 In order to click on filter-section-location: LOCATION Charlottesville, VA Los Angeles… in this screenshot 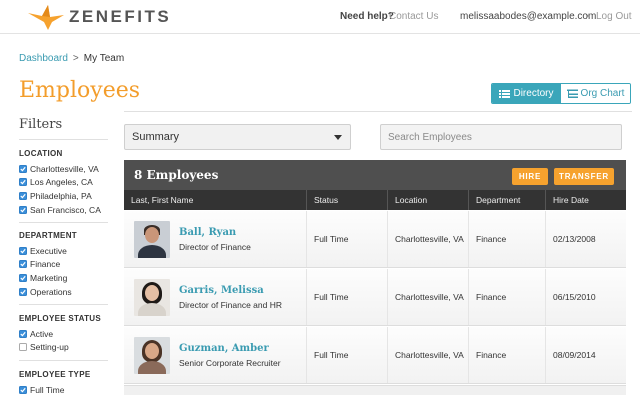, I will do `click(66, 182)`.